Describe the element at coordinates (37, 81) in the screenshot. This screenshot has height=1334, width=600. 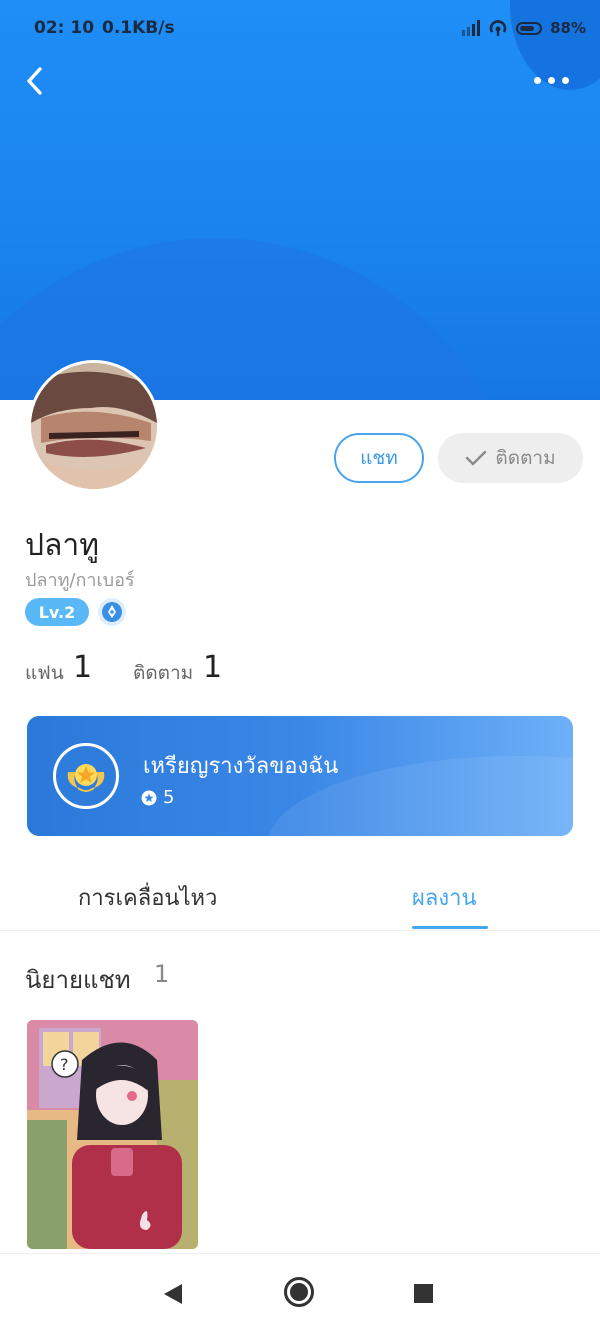
I see `back-arrow-icon` at that location.